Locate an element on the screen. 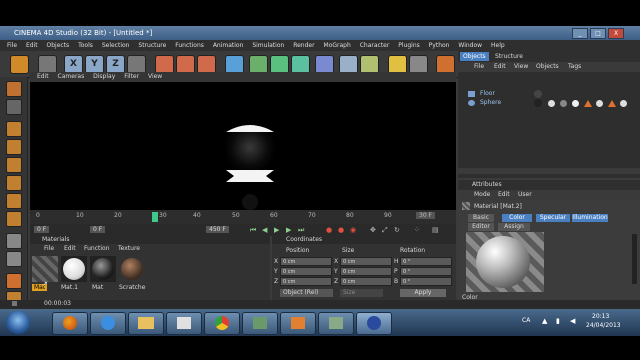  menu-objects: Objects is located at coordinates (58, 45).